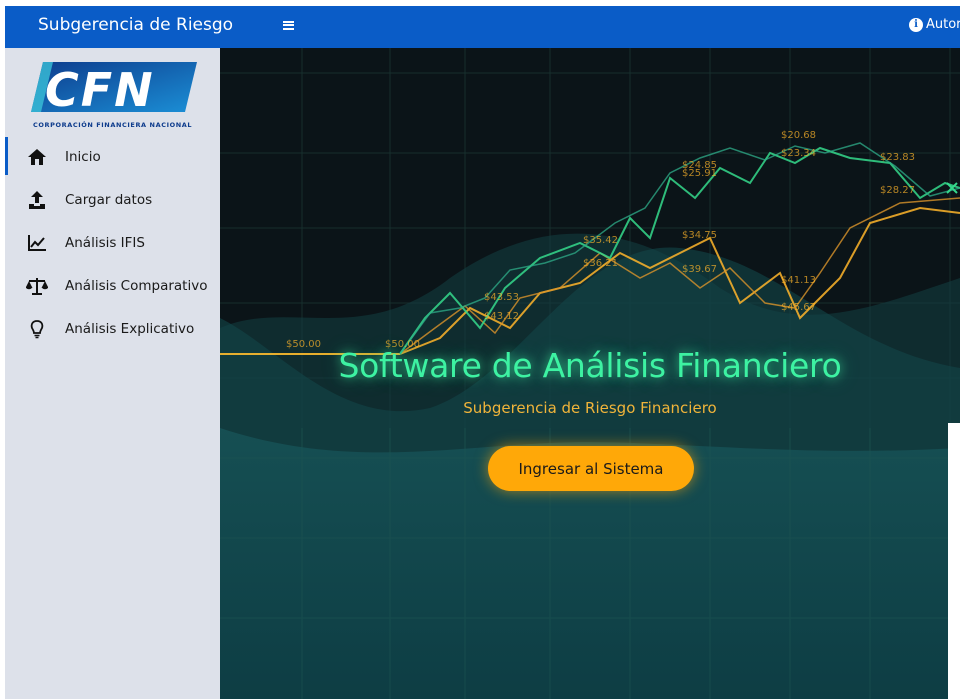 Image resolution: width=960 pixels, height=699 pixels. Describe the element at coordinates (100, 90) in the screenshot. I see `logo-text: CFN` at that location.